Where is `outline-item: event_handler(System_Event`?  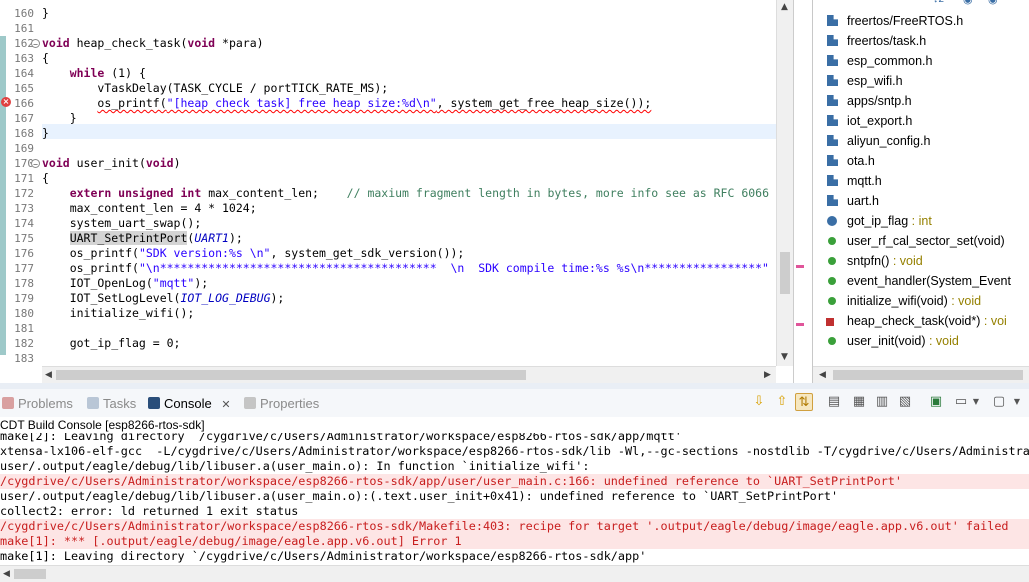
outline-item: event_handler(System_Event is located at coordinates (919, 281).